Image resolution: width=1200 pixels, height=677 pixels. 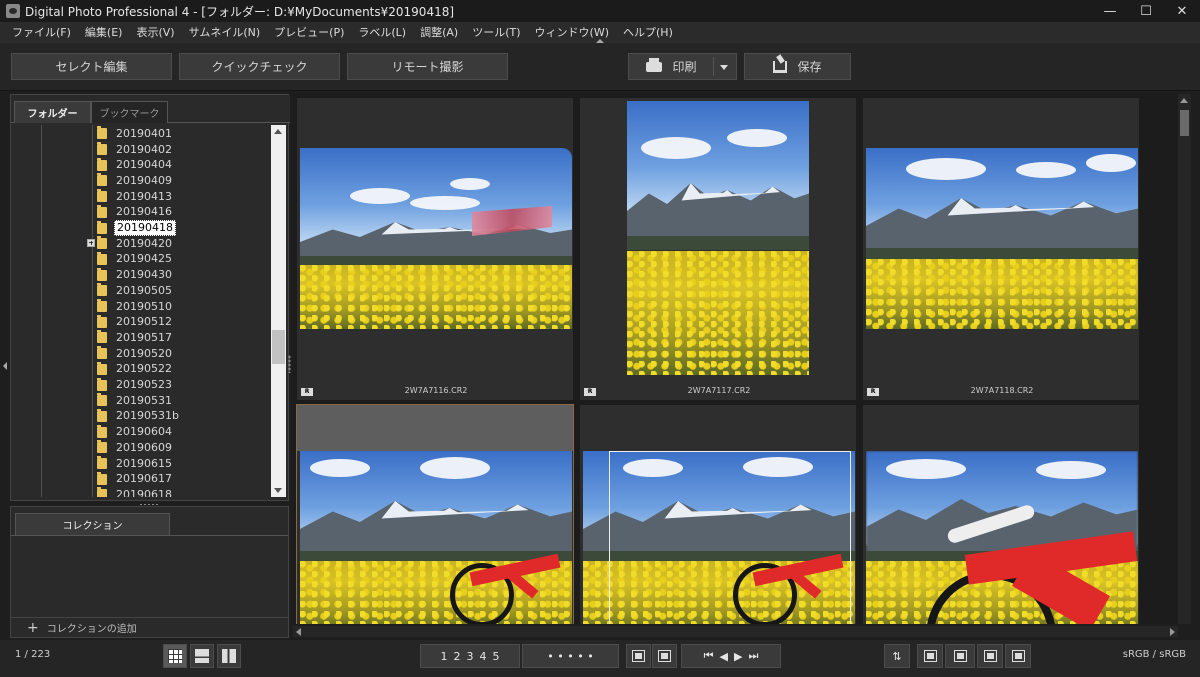 What do you see at coordinates (664, 656) in the screenshot?
I see `rotate-right-button` at bounding box center [664, 656].